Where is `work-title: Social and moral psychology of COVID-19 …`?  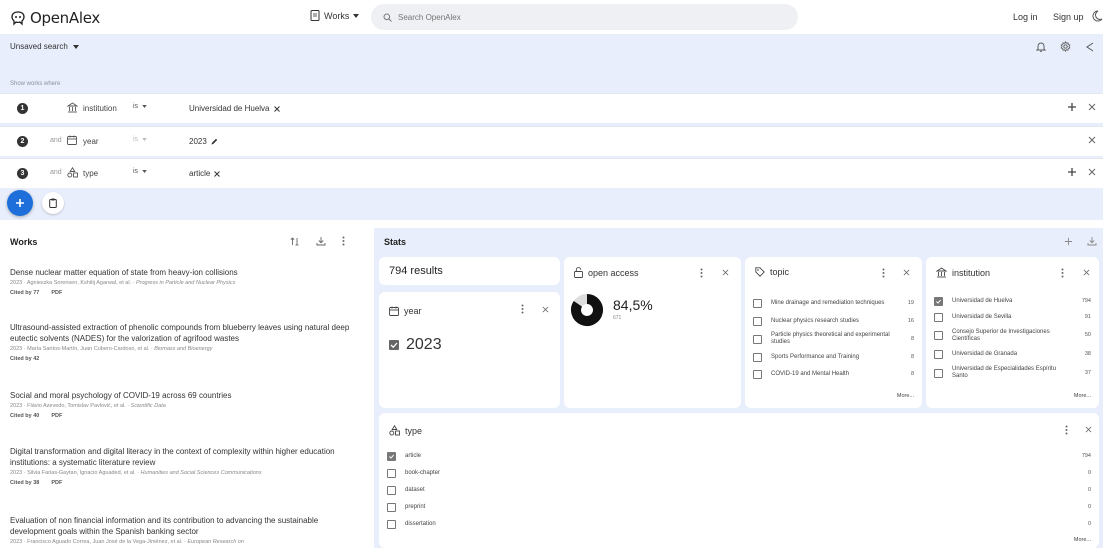
work-title: Social and moral psychology of COVID-19 … is located at coordinates (183, 395).